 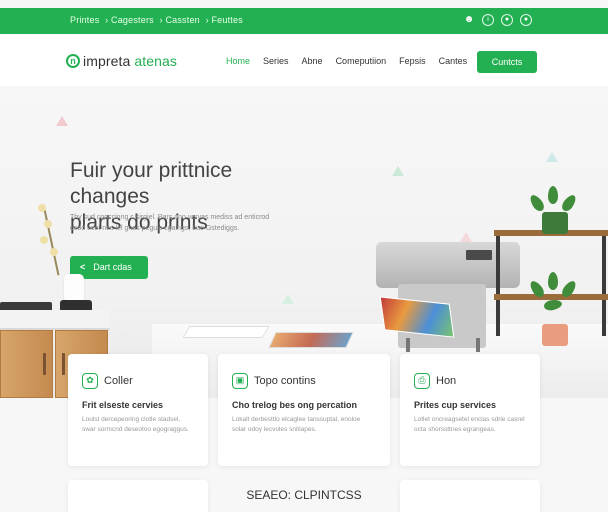 What do you see at coordinates (107, 61) in the screenshot?
I see `logo-main-text: impreta` at bounding box center [107, 61].